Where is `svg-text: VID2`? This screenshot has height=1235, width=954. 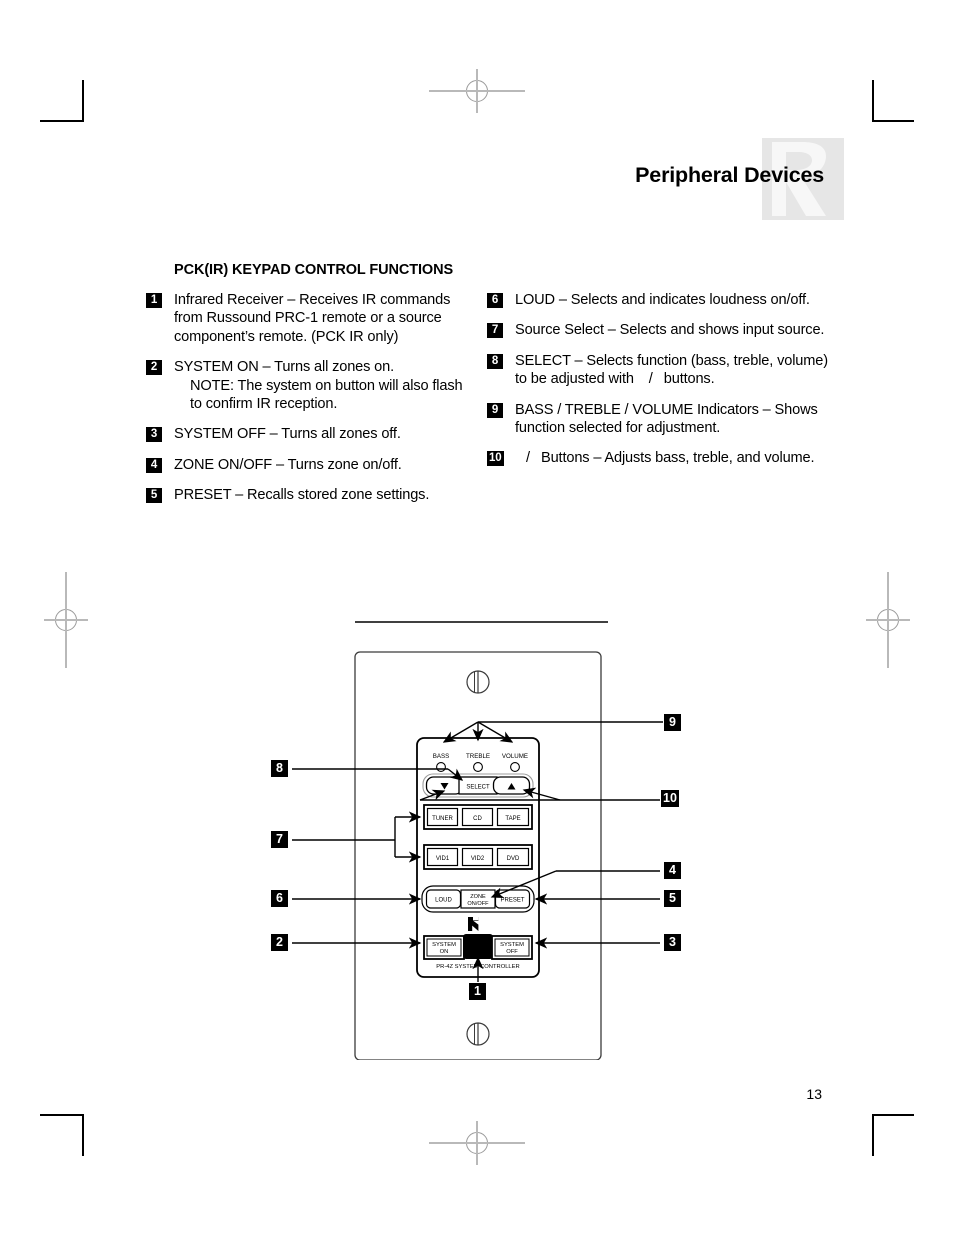
svg-text: VID2 is located at coordinates (478, 859).